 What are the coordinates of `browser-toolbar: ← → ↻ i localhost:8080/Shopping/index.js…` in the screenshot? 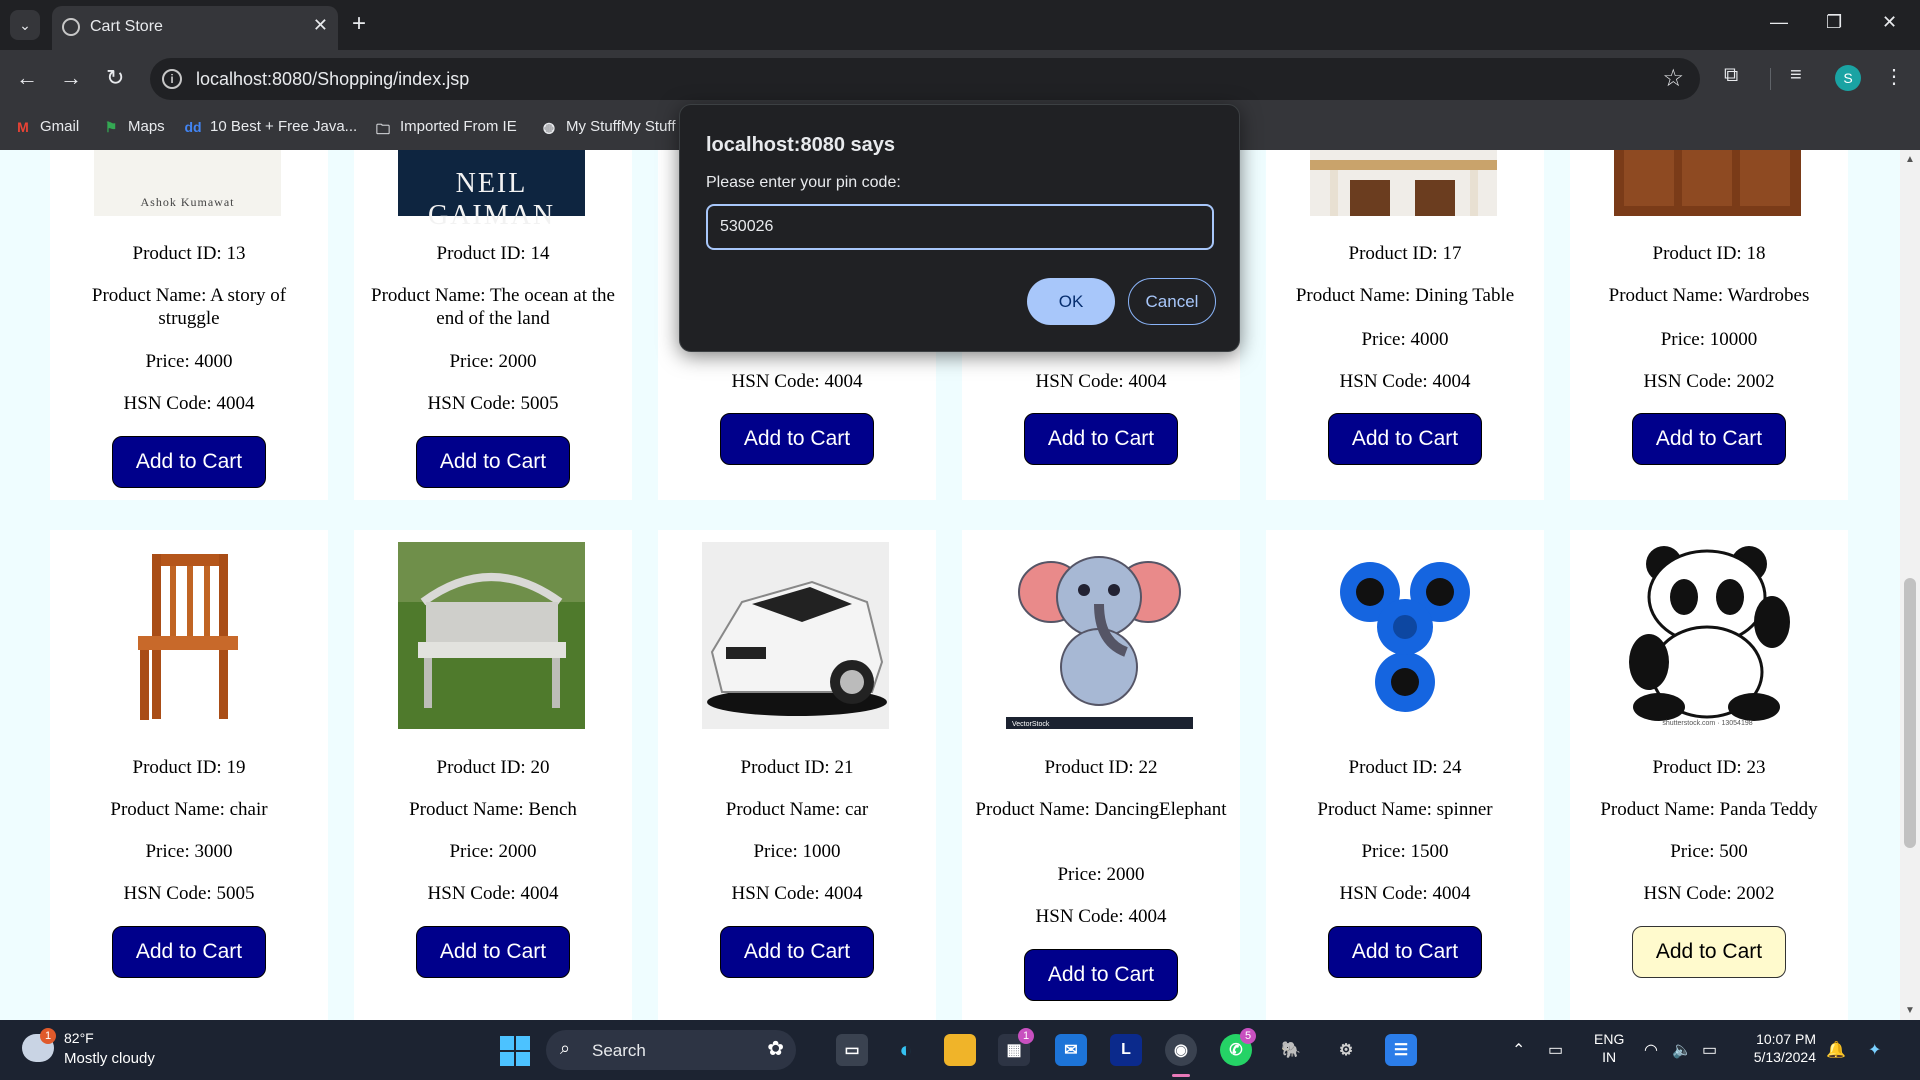 It's located at (960, 79).